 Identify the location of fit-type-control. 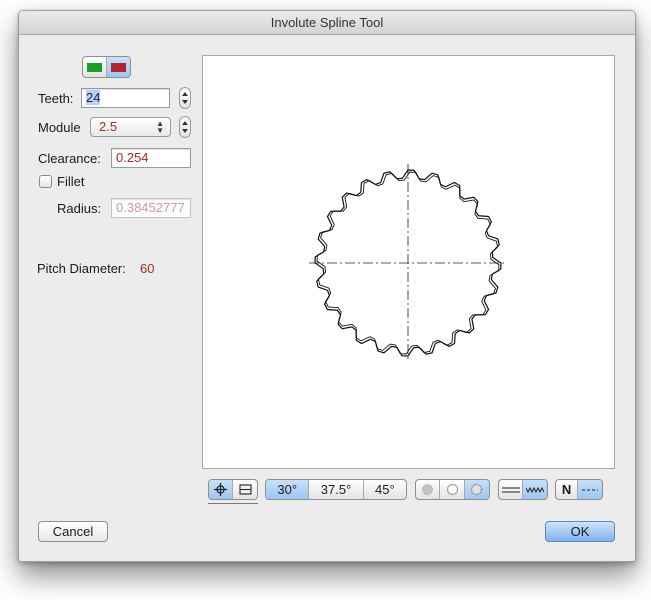
(452, 489).